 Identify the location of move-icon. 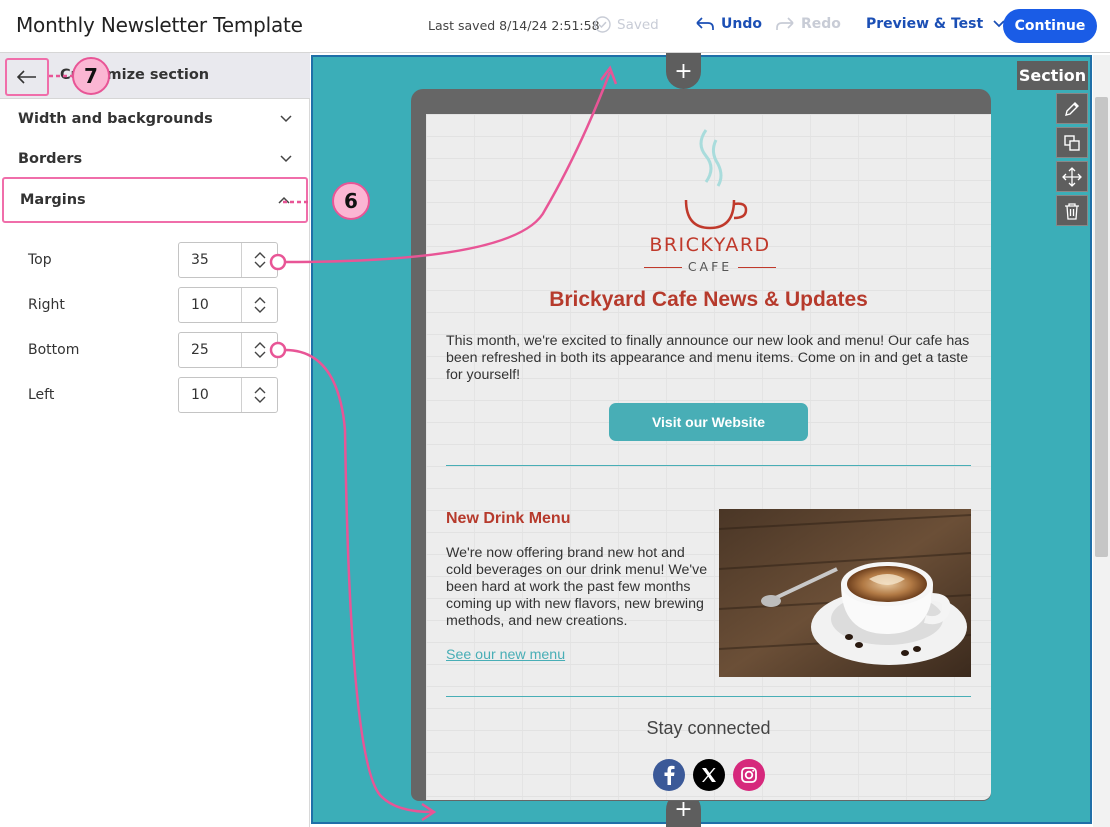
(1072, 176).